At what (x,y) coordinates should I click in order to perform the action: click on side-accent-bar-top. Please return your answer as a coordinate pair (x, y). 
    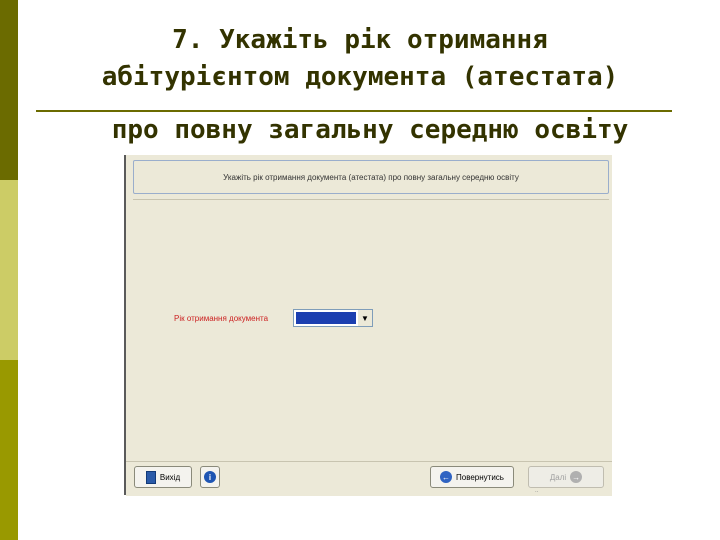
    Looking at the image, I should click on (9, 90).